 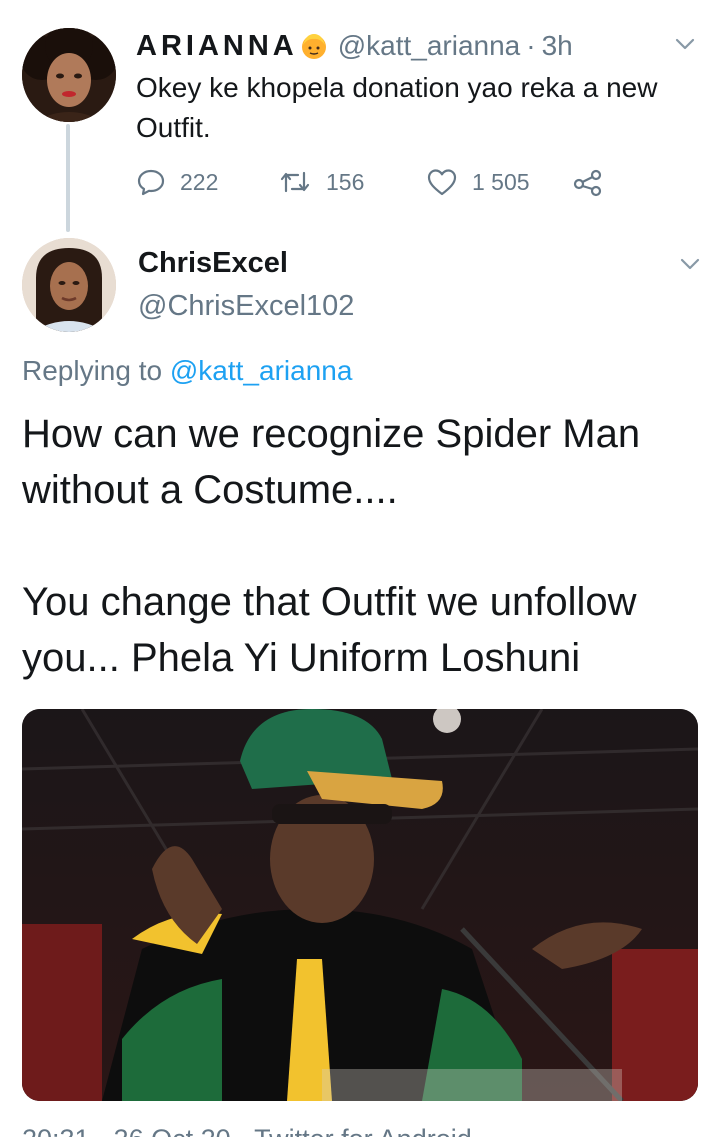 I want to click on person-blond-hair-emoji-icon, so click(x=314, y=46).